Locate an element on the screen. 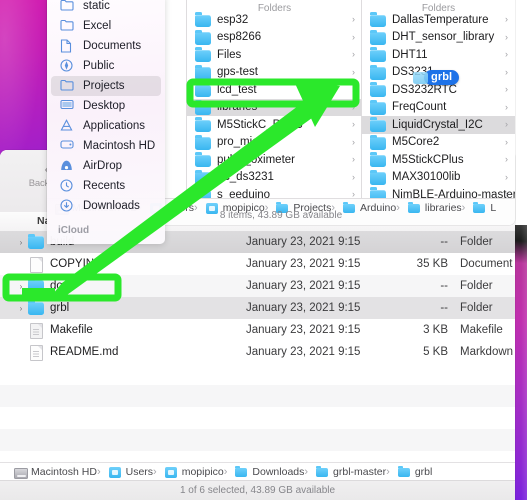 The image size is (527, 500). breadcrumb-item: grbl-master is located at coordinates (345, 471).